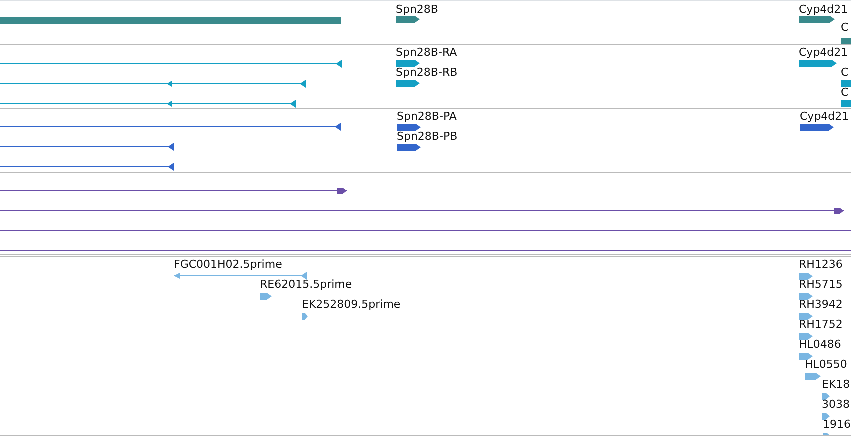 The height and width of the screenshot is (441, 851). What do you see at coordinates (821, 264) in the screenshot?
I see `feature-label: RH1236` at bounding box center [821, 264].